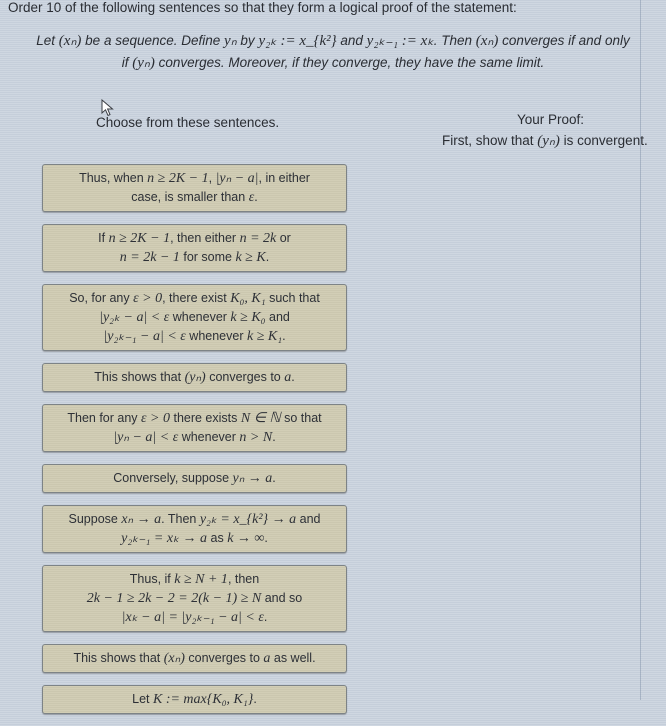  Describe the element at coordinates (127, 62) in the screenshot. I see `statement-text: if` at that location.